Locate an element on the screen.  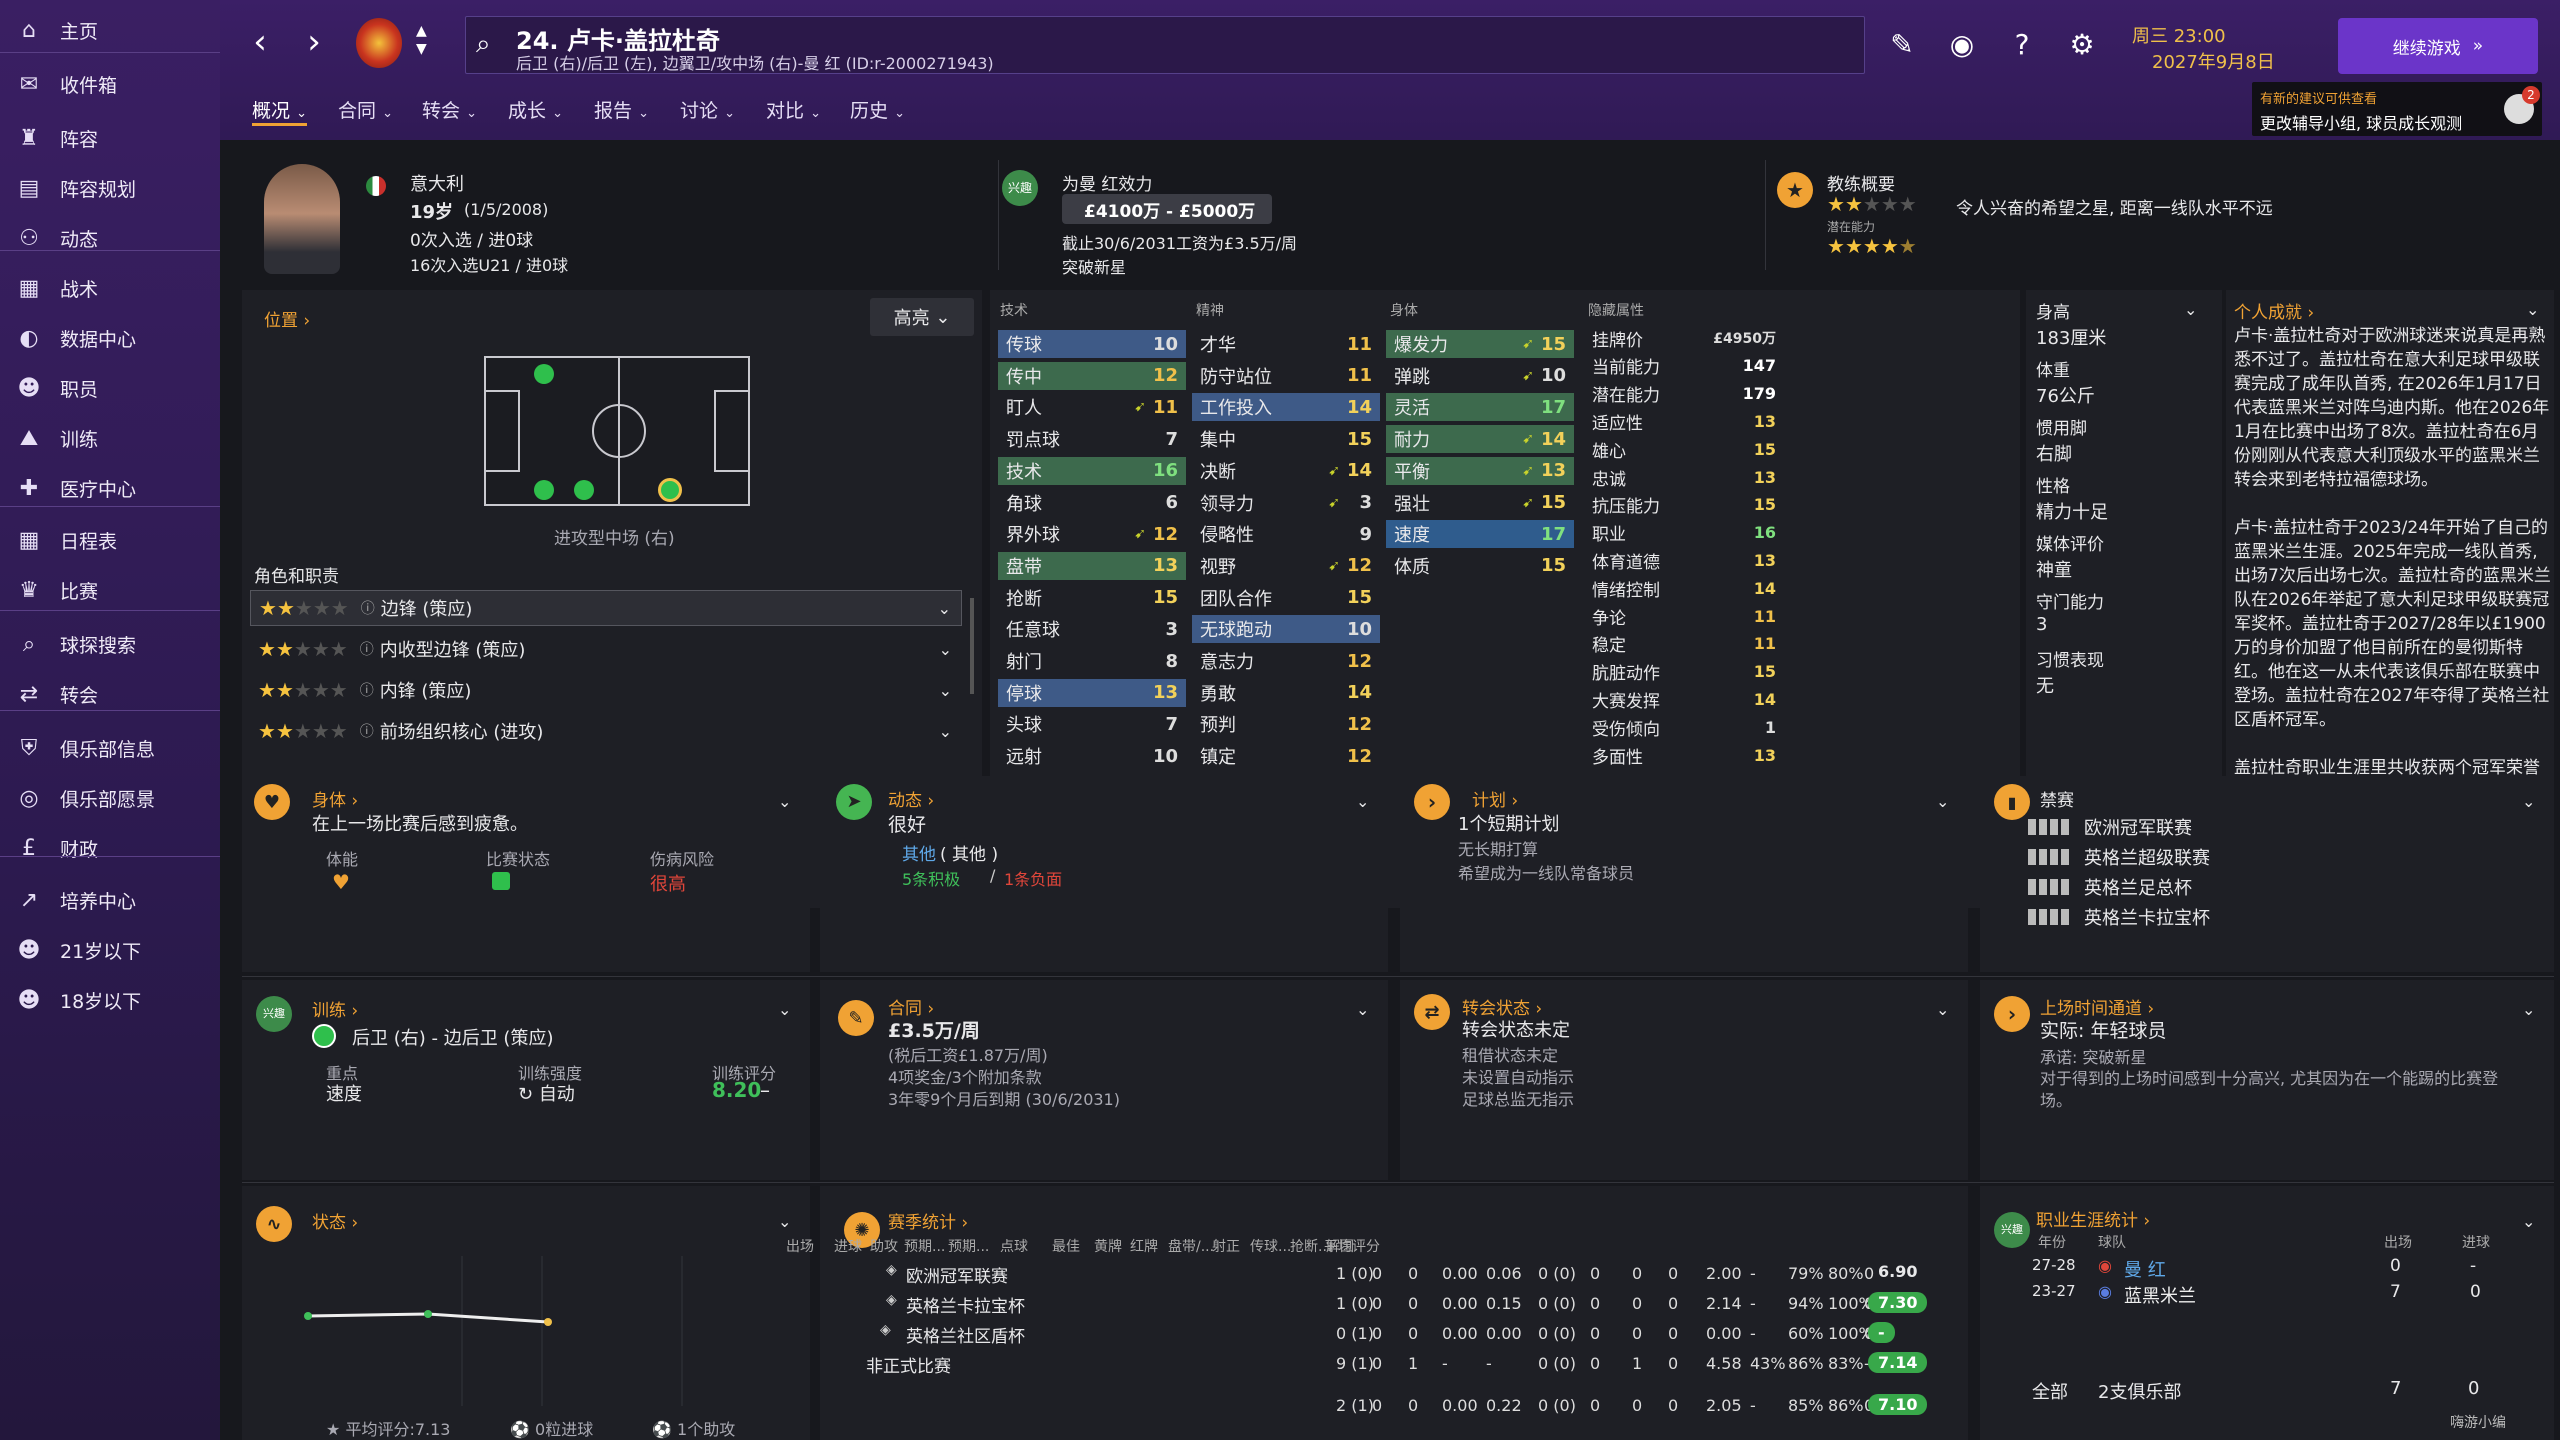
attribute-row: 决断 ➹ 14 is located at coordinates (1286, 471).